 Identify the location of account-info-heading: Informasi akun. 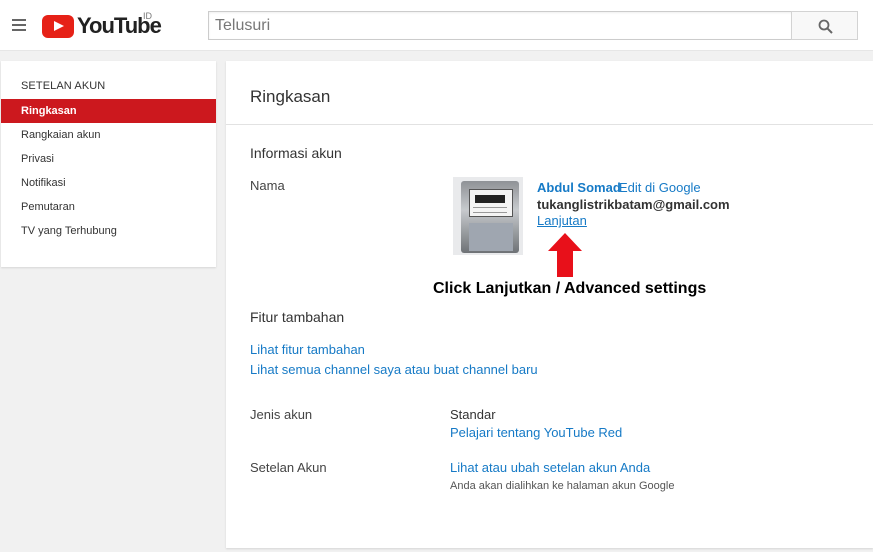
(296, 153).